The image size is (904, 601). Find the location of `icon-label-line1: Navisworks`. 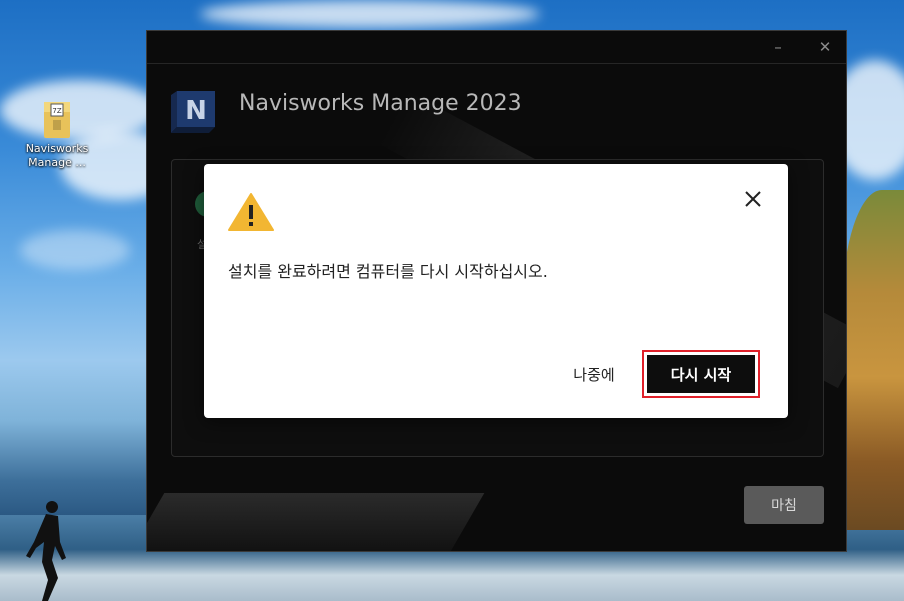

icon-label-line1: Navisworks is located at coordinates (57, 148).